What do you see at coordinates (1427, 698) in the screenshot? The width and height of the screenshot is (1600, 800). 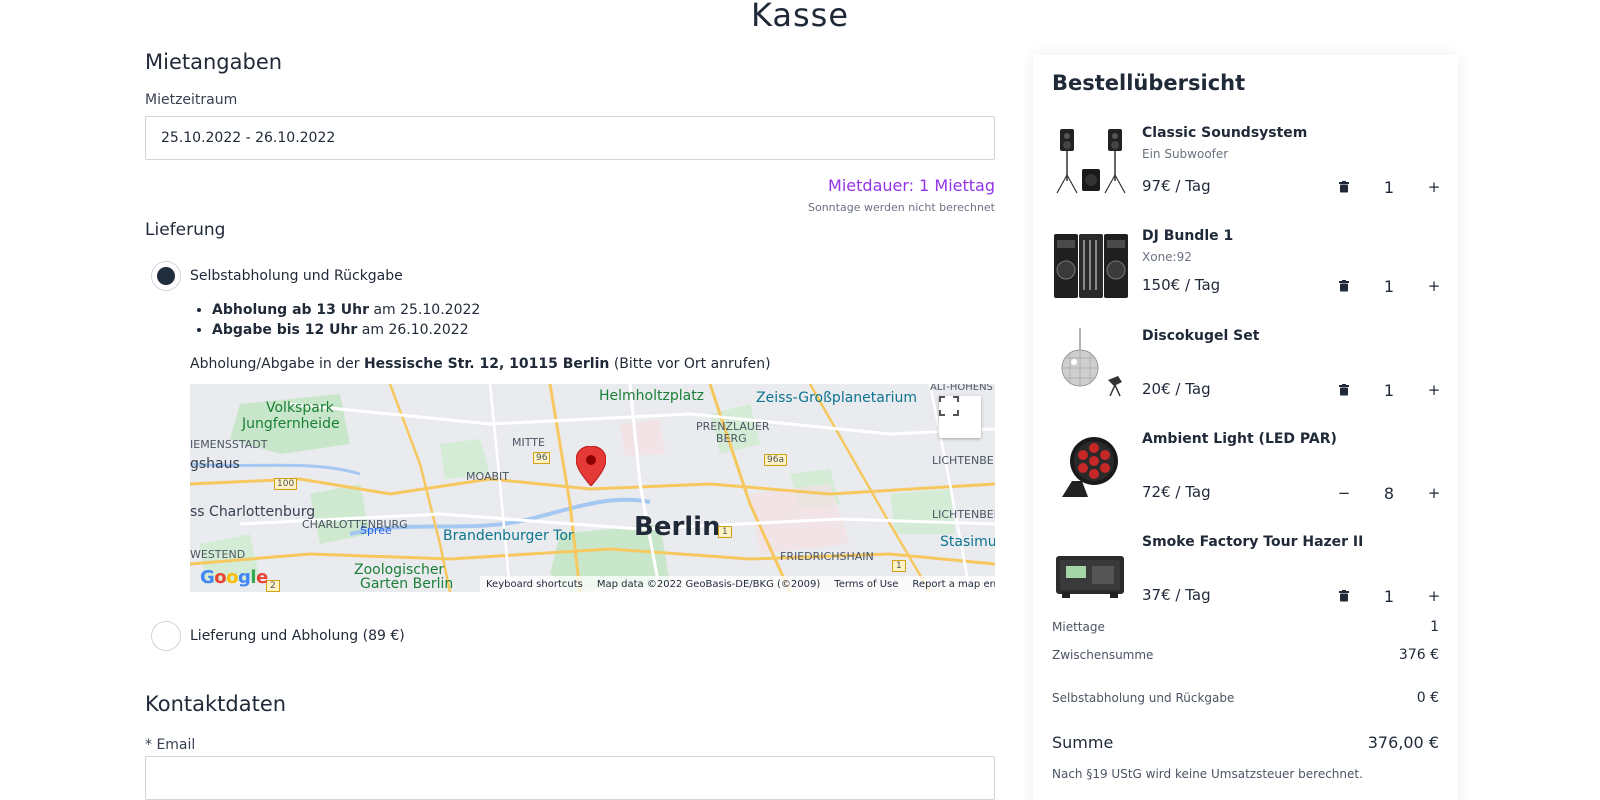 I see `shipping-value: 0 €` at bounding box center [1427, 698].